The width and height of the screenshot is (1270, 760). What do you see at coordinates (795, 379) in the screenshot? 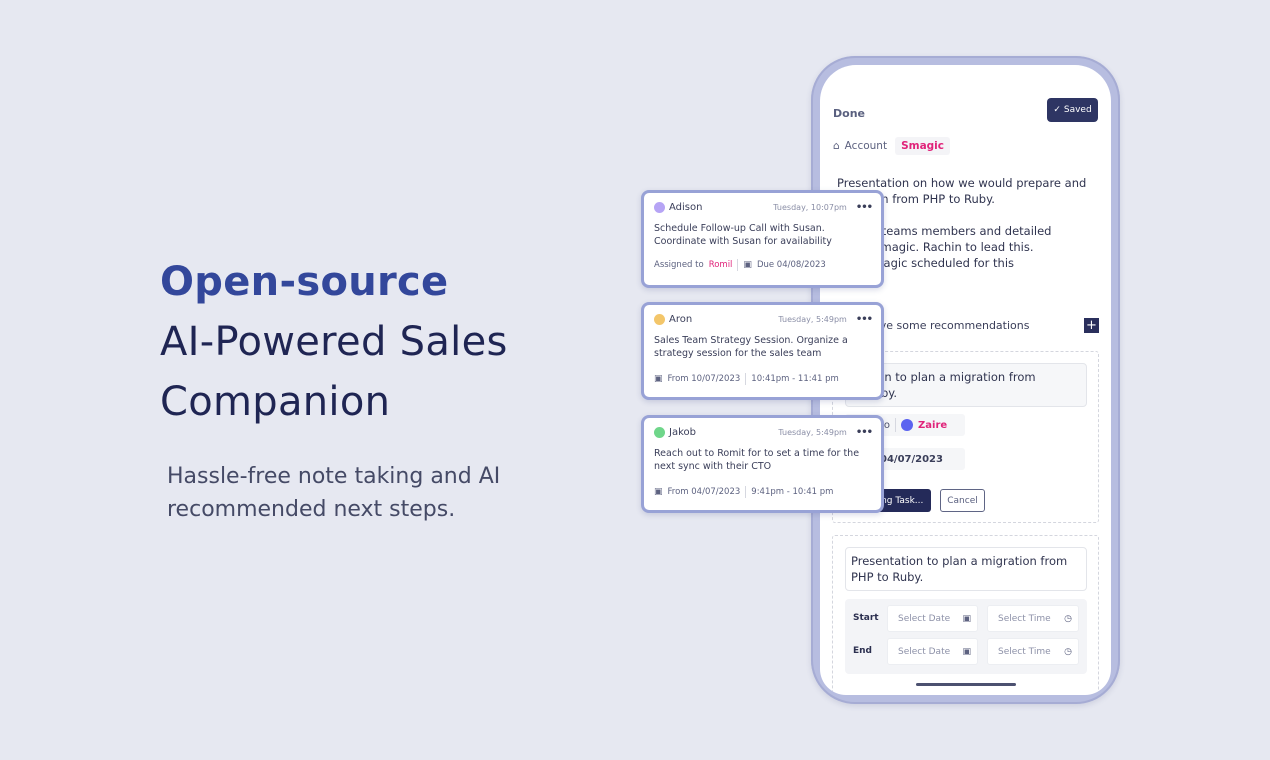
I see `time-range: 10:41pm - 11:41 pm` at bounding box center [795, 379].